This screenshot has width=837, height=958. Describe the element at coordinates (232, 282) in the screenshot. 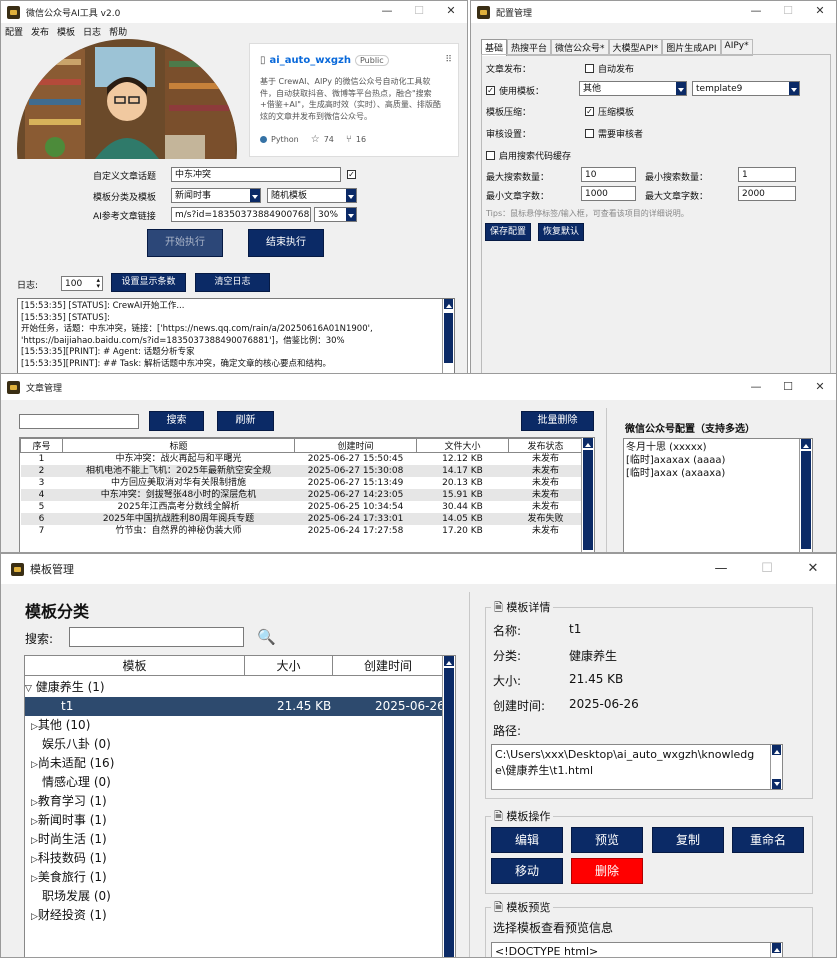

I see `clear-log-button: 清空日志` at that location.